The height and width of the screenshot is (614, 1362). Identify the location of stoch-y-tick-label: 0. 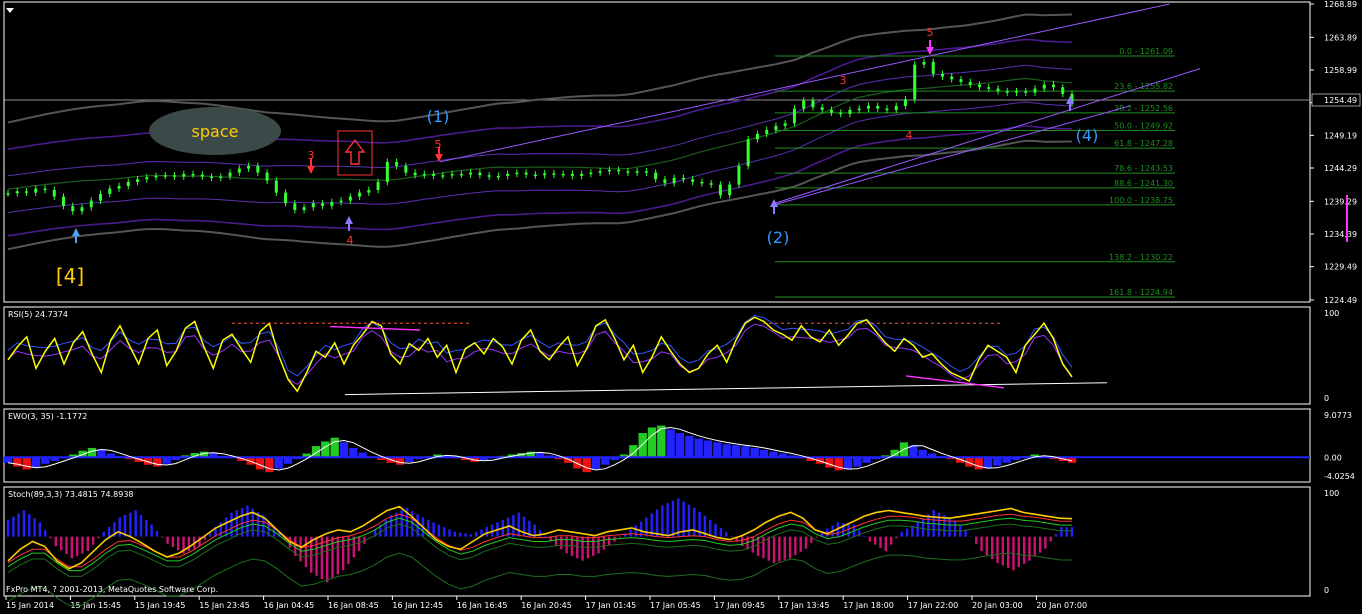
(1326, 590).